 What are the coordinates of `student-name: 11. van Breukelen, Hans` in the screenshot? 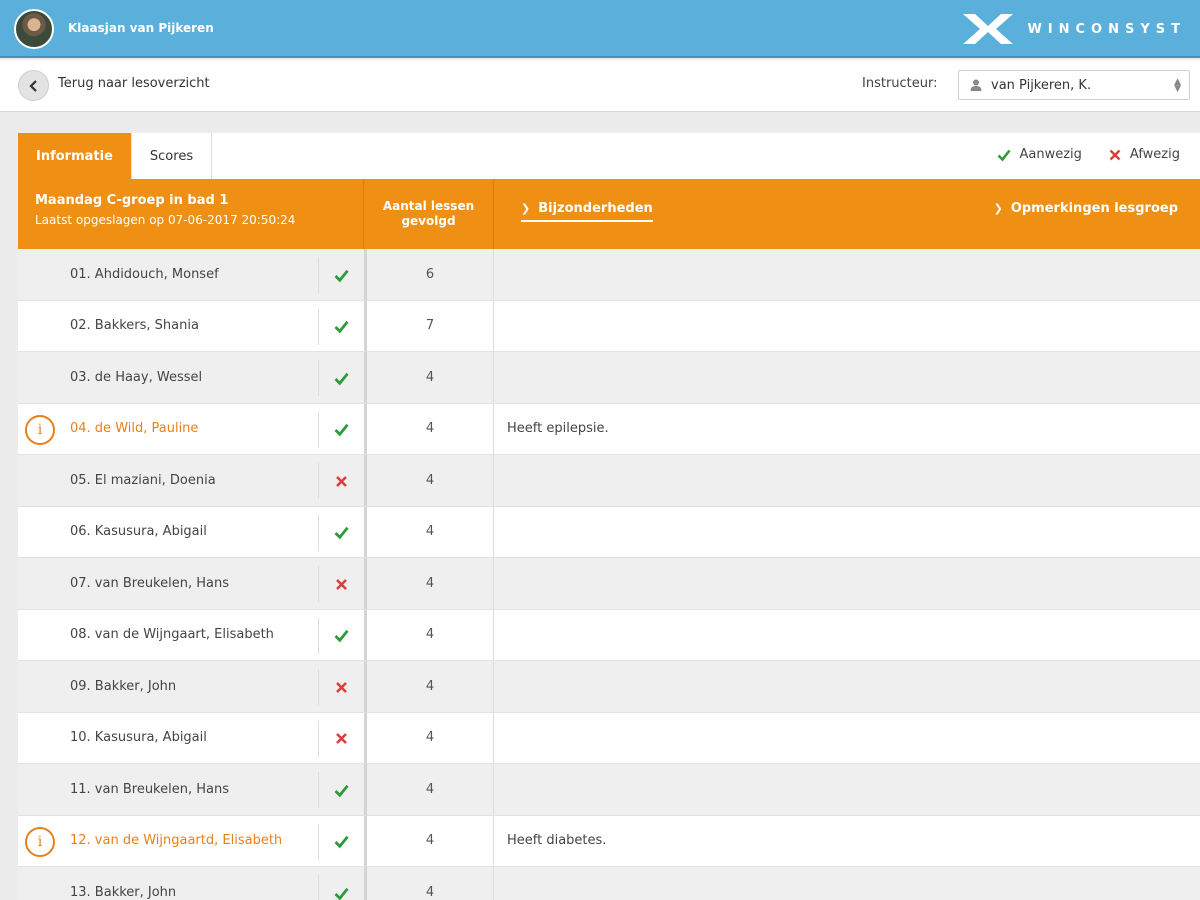 It's located at (149, 789).